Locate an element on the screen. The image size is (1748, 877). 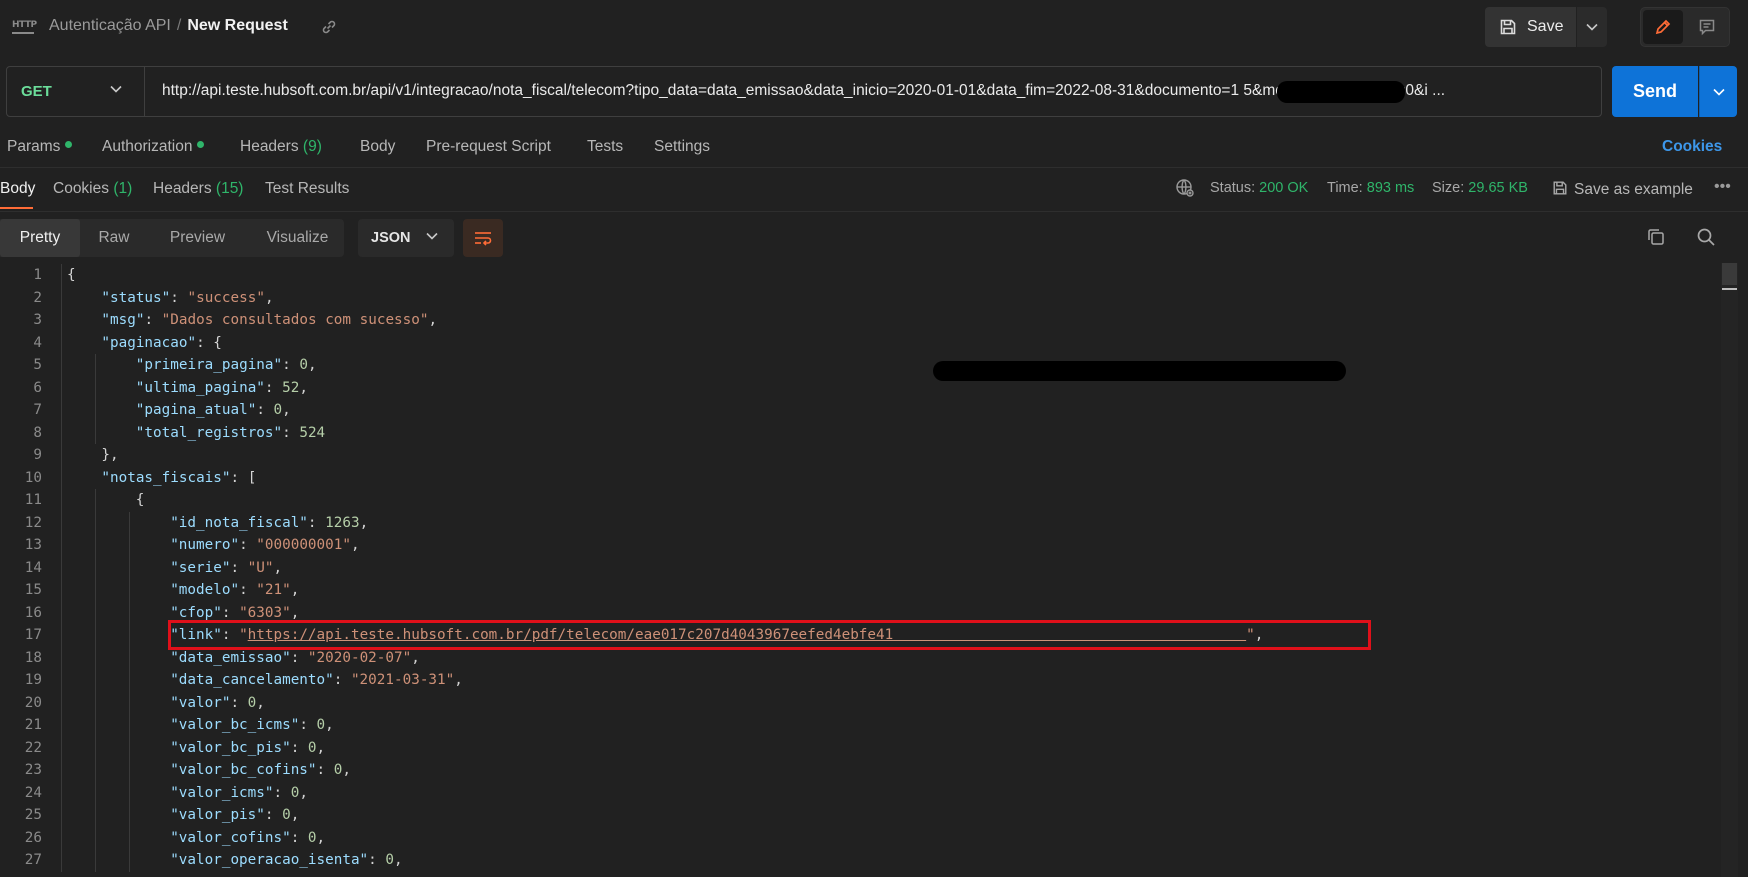
save-as-example-button: Save as example is located at coordinates (1622, 189).